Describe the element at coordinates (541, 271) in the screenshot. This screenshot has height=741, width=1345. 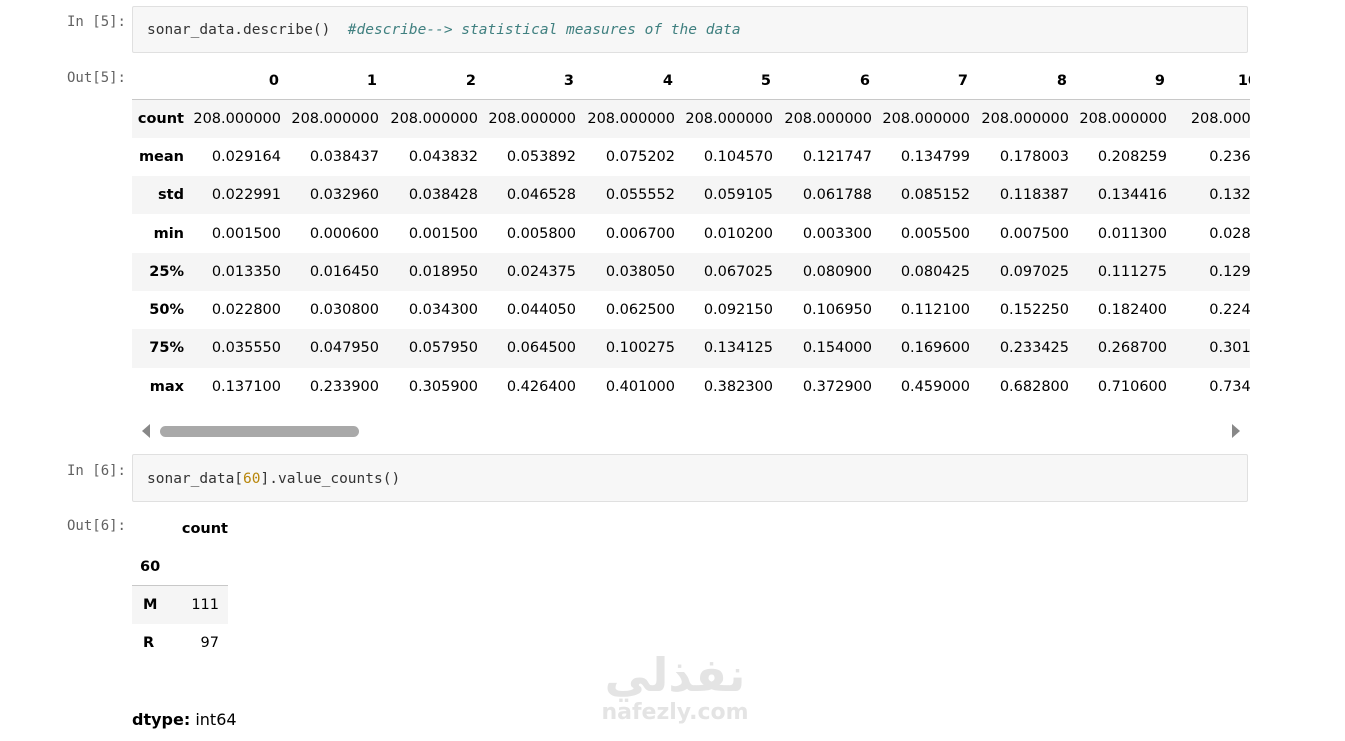
I see `table-cell: 0.024375` at that location.